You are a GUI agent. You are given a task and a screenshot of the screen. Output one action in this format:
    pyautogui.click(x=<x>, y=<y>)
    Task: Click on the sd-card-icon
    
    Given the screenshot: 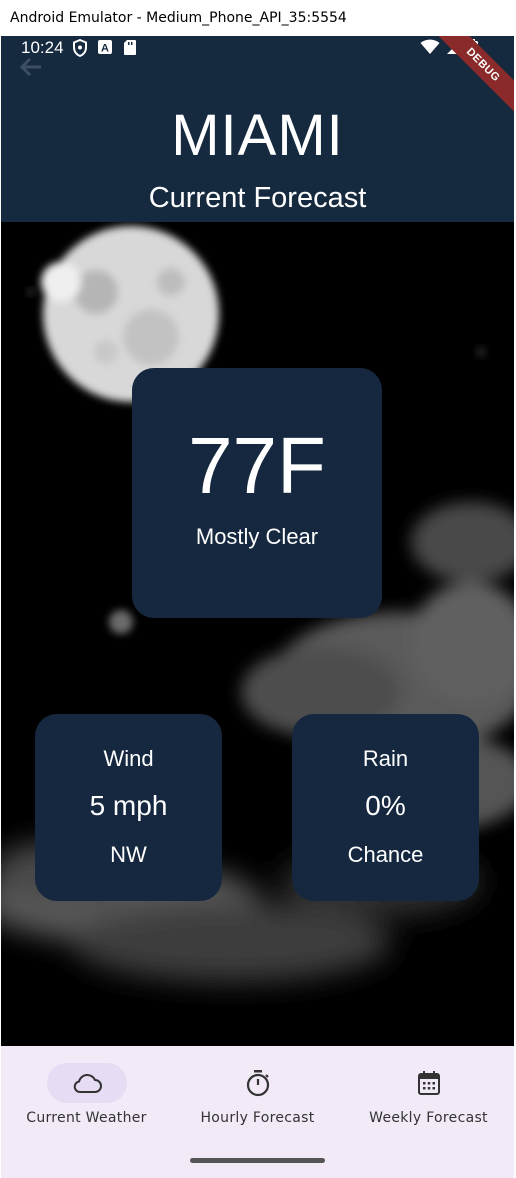 What is the action you would take?
    pyautogui.click(x=130, y=47)
    